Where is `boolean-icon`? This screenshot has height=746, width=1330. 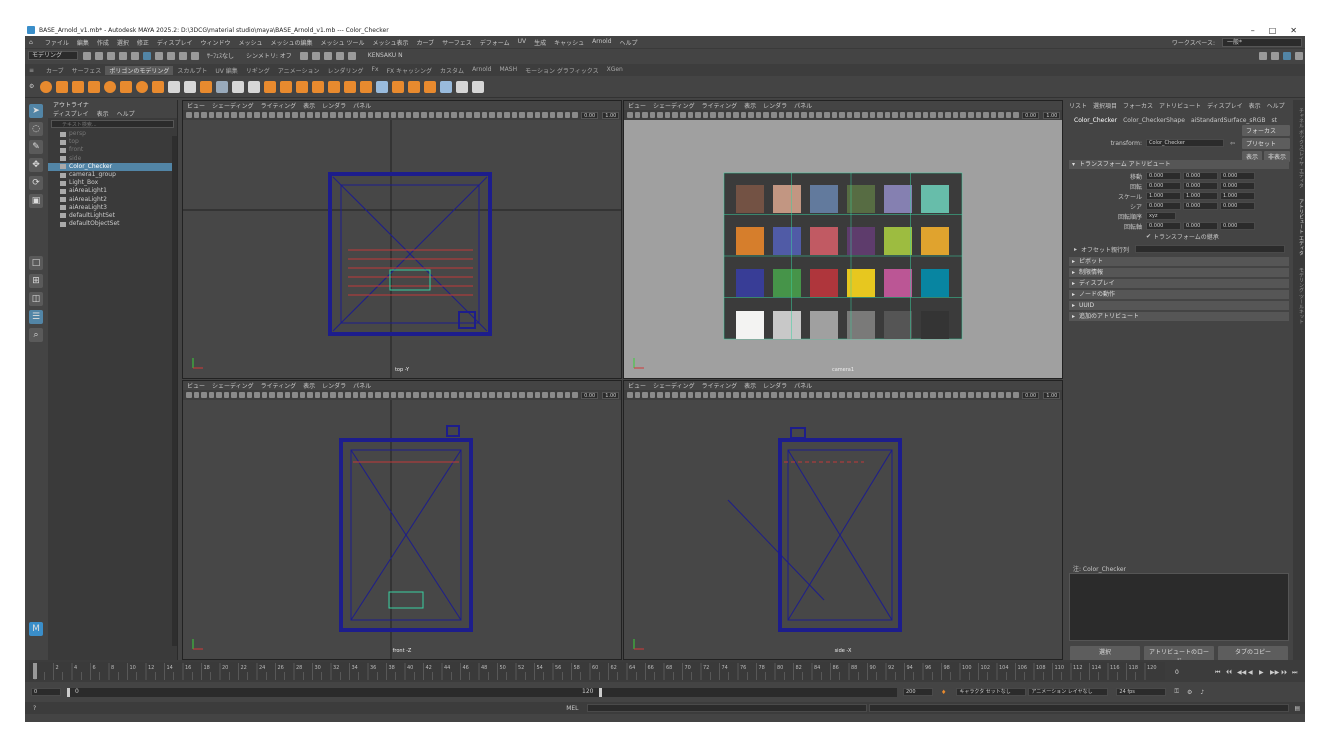 boolean-icon is located at coordinates (270, 86).